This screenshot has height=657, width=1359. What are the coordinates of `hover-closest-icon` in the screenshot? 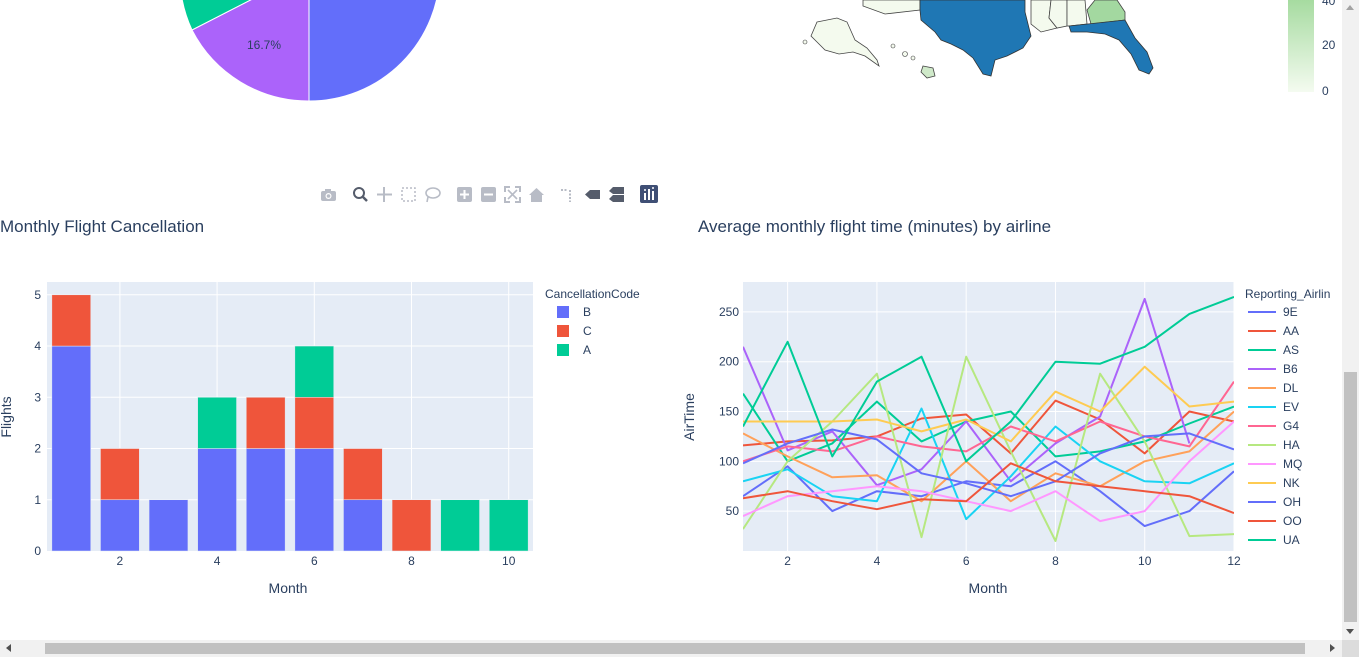 It's located at (592, 194).